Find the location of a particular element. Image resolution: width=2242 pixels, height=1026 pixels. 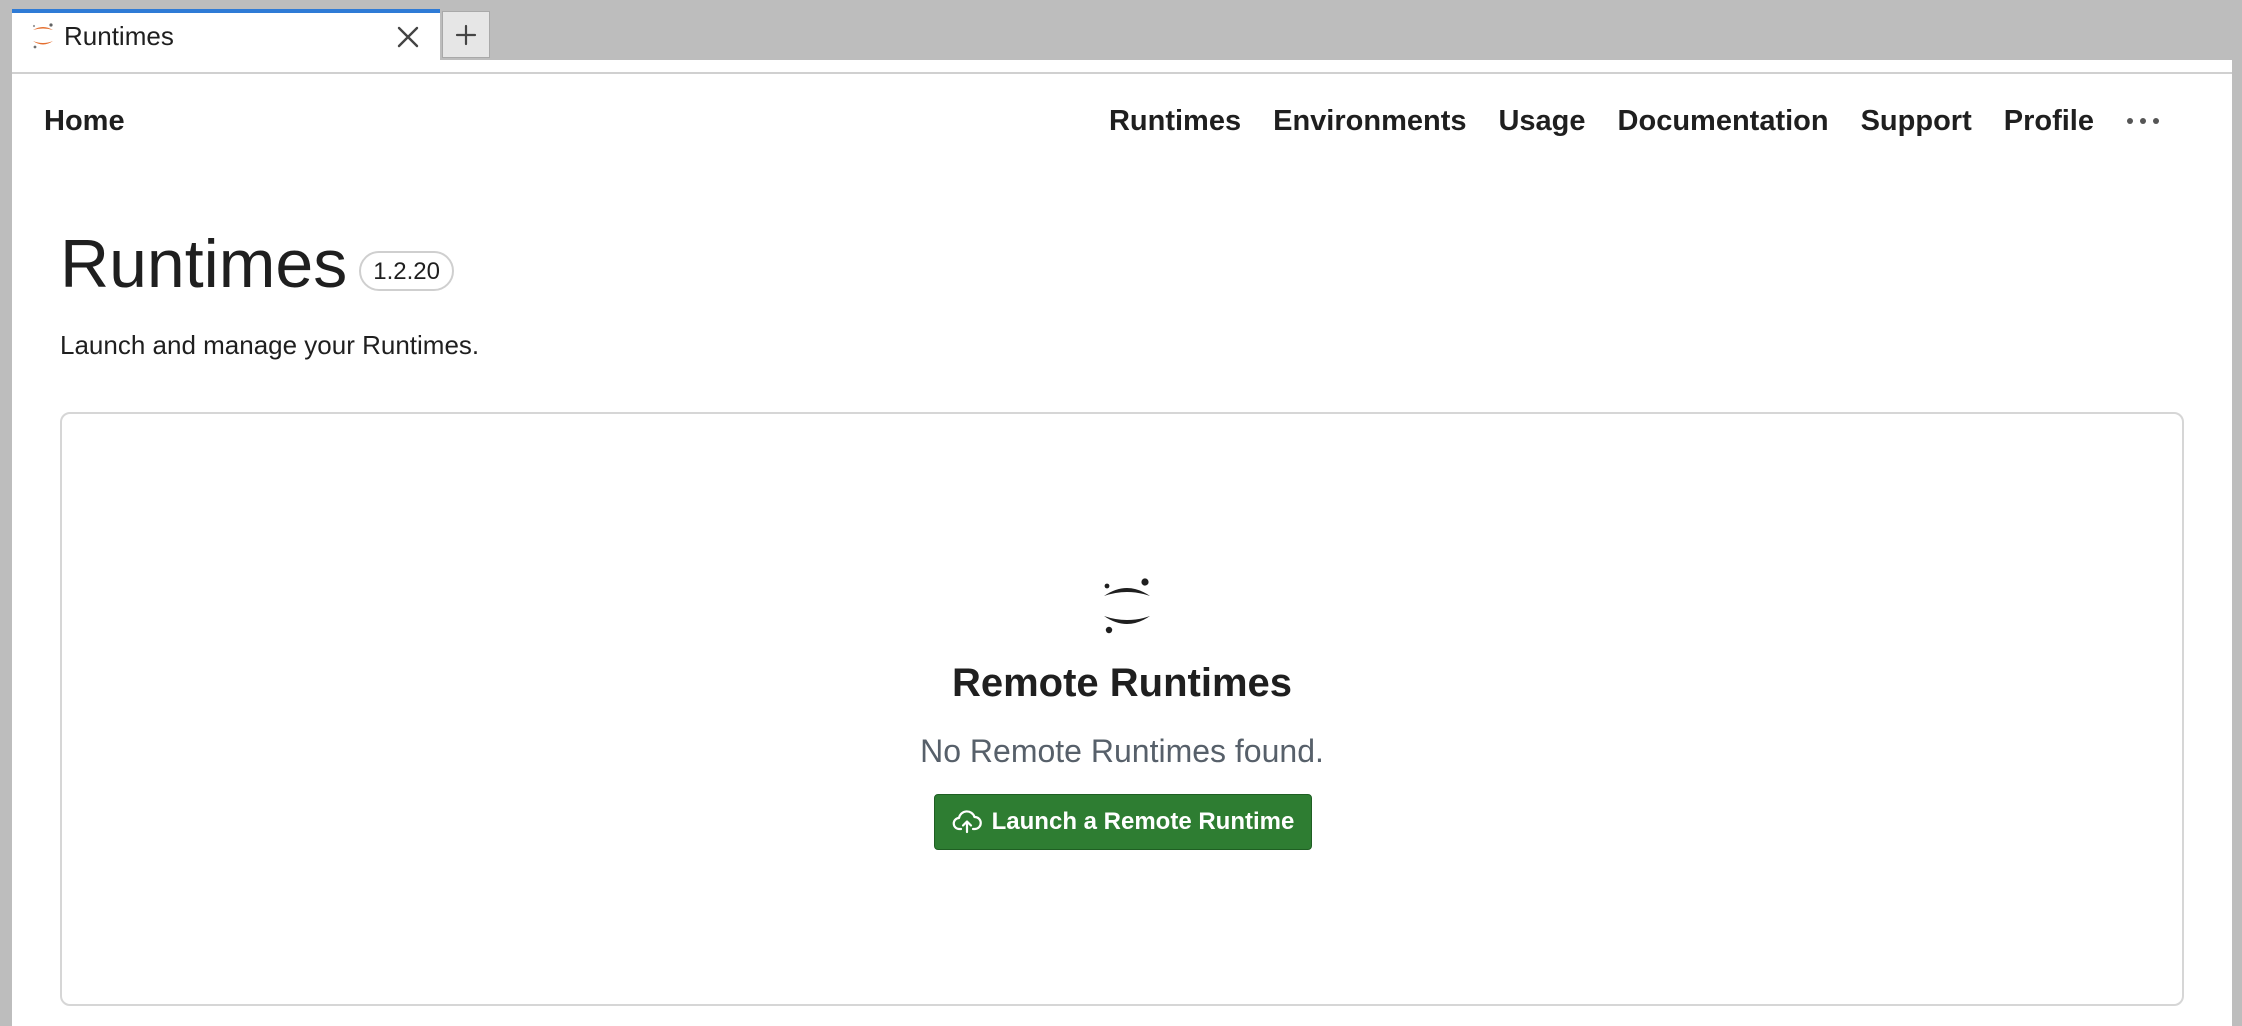

page-header: Runtimes 1.2.20 is located at coordinates (257, 264).